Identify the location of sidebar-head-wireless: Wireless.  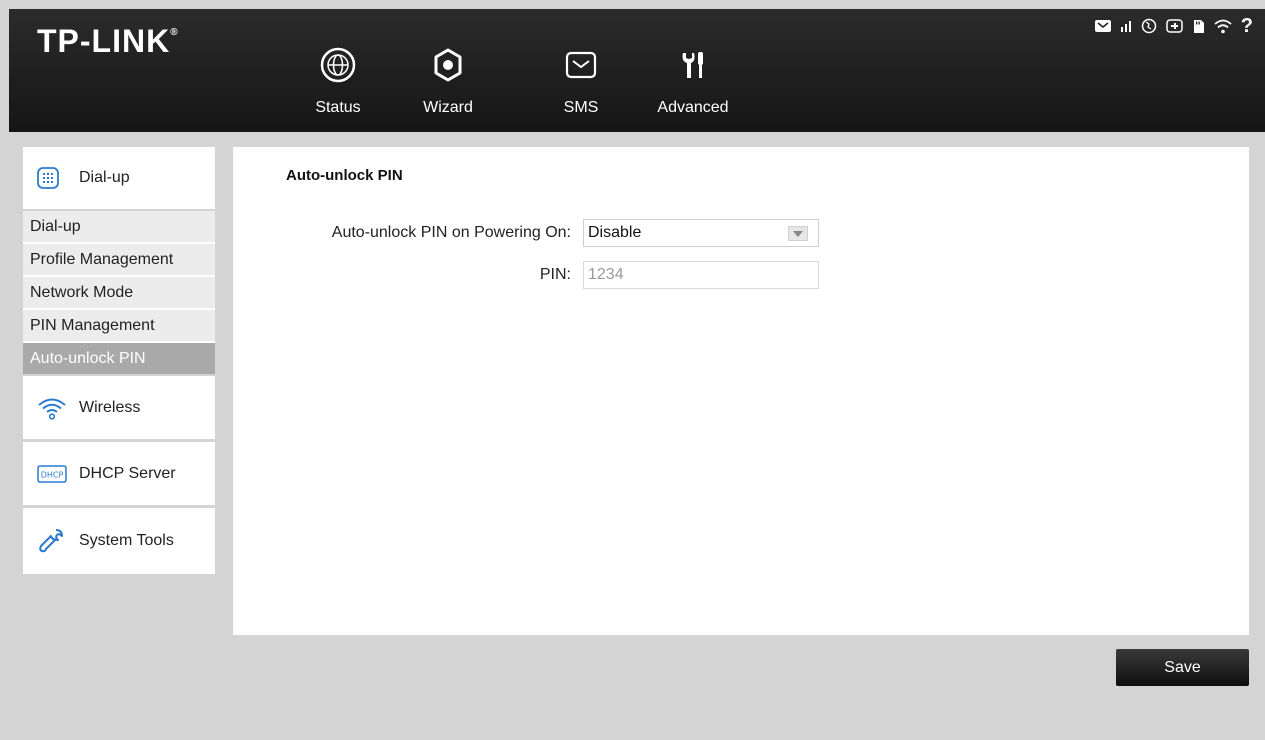
(119, 409).